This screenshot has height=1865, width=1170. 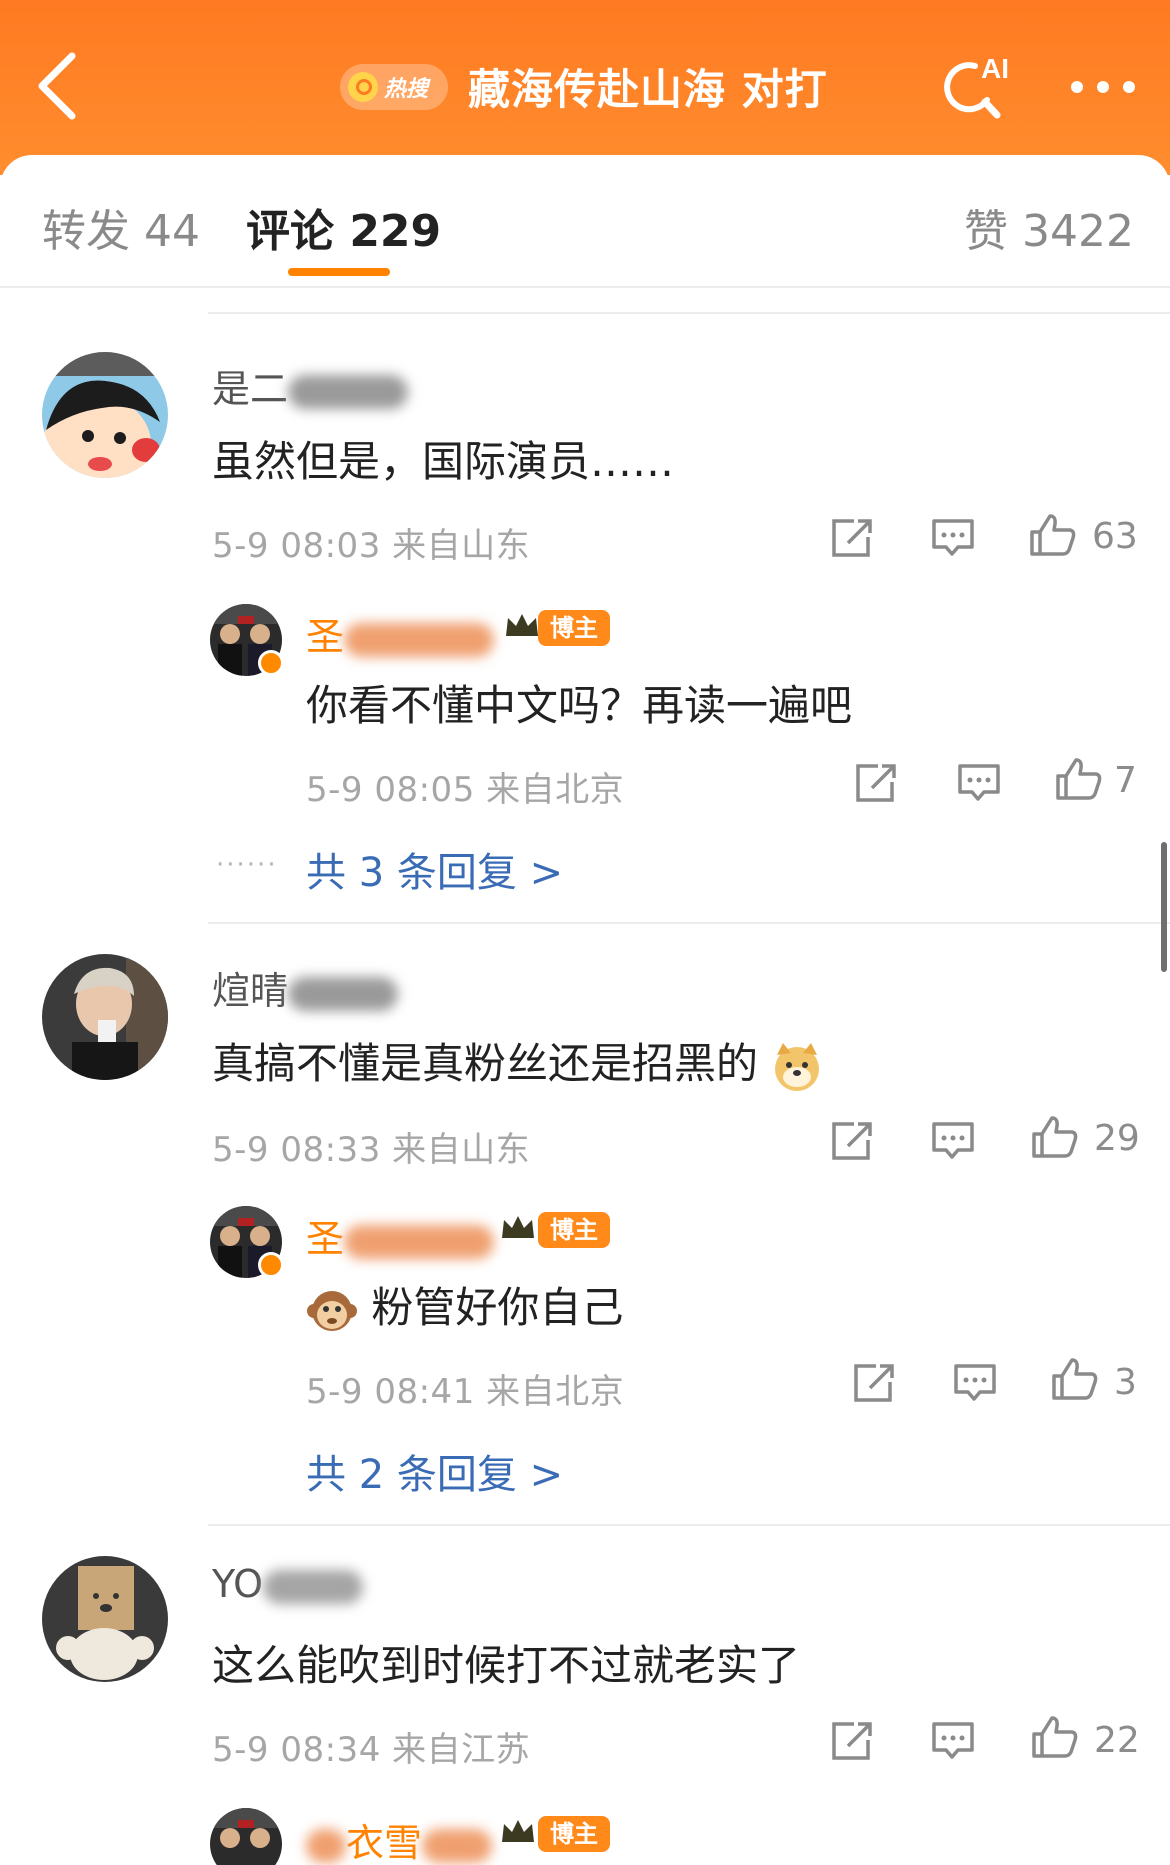 I want to click on reply-time: 5-9 08:41, so click(x=390, y=1392).